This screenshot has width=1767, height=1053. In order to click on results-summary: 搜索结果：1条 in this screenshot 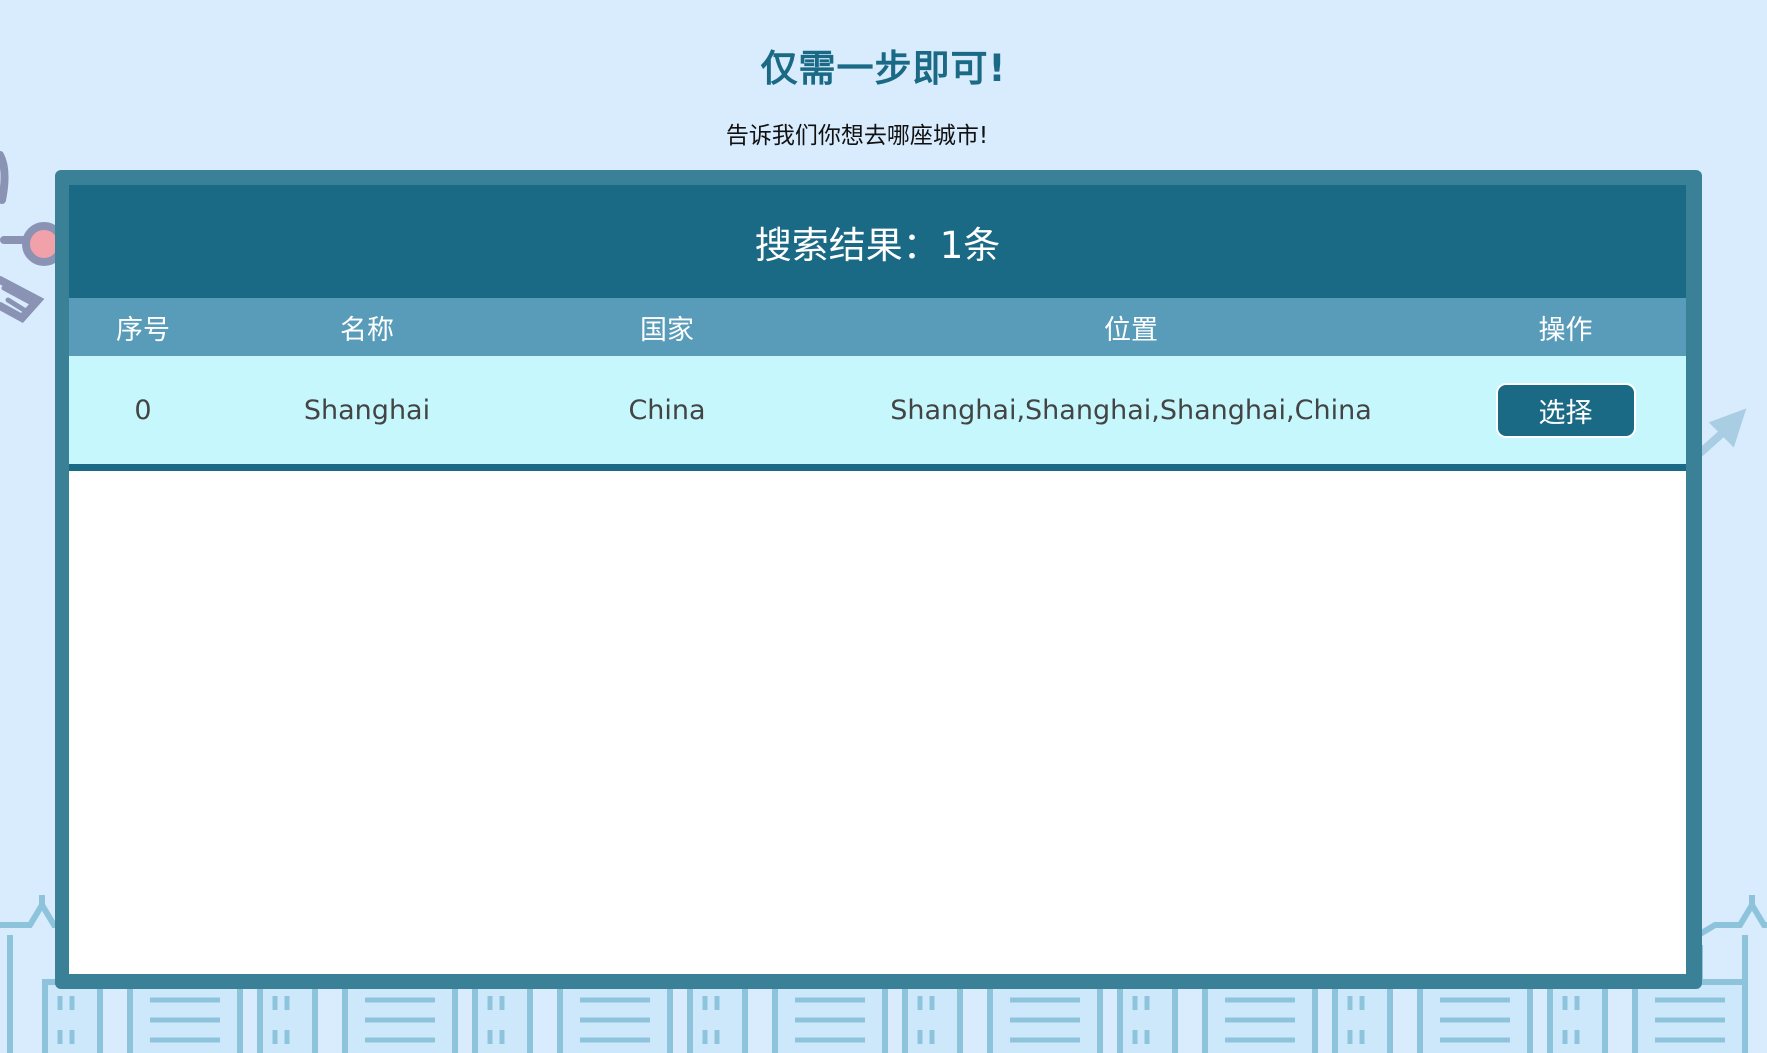, I will do `click(877, 241)`.